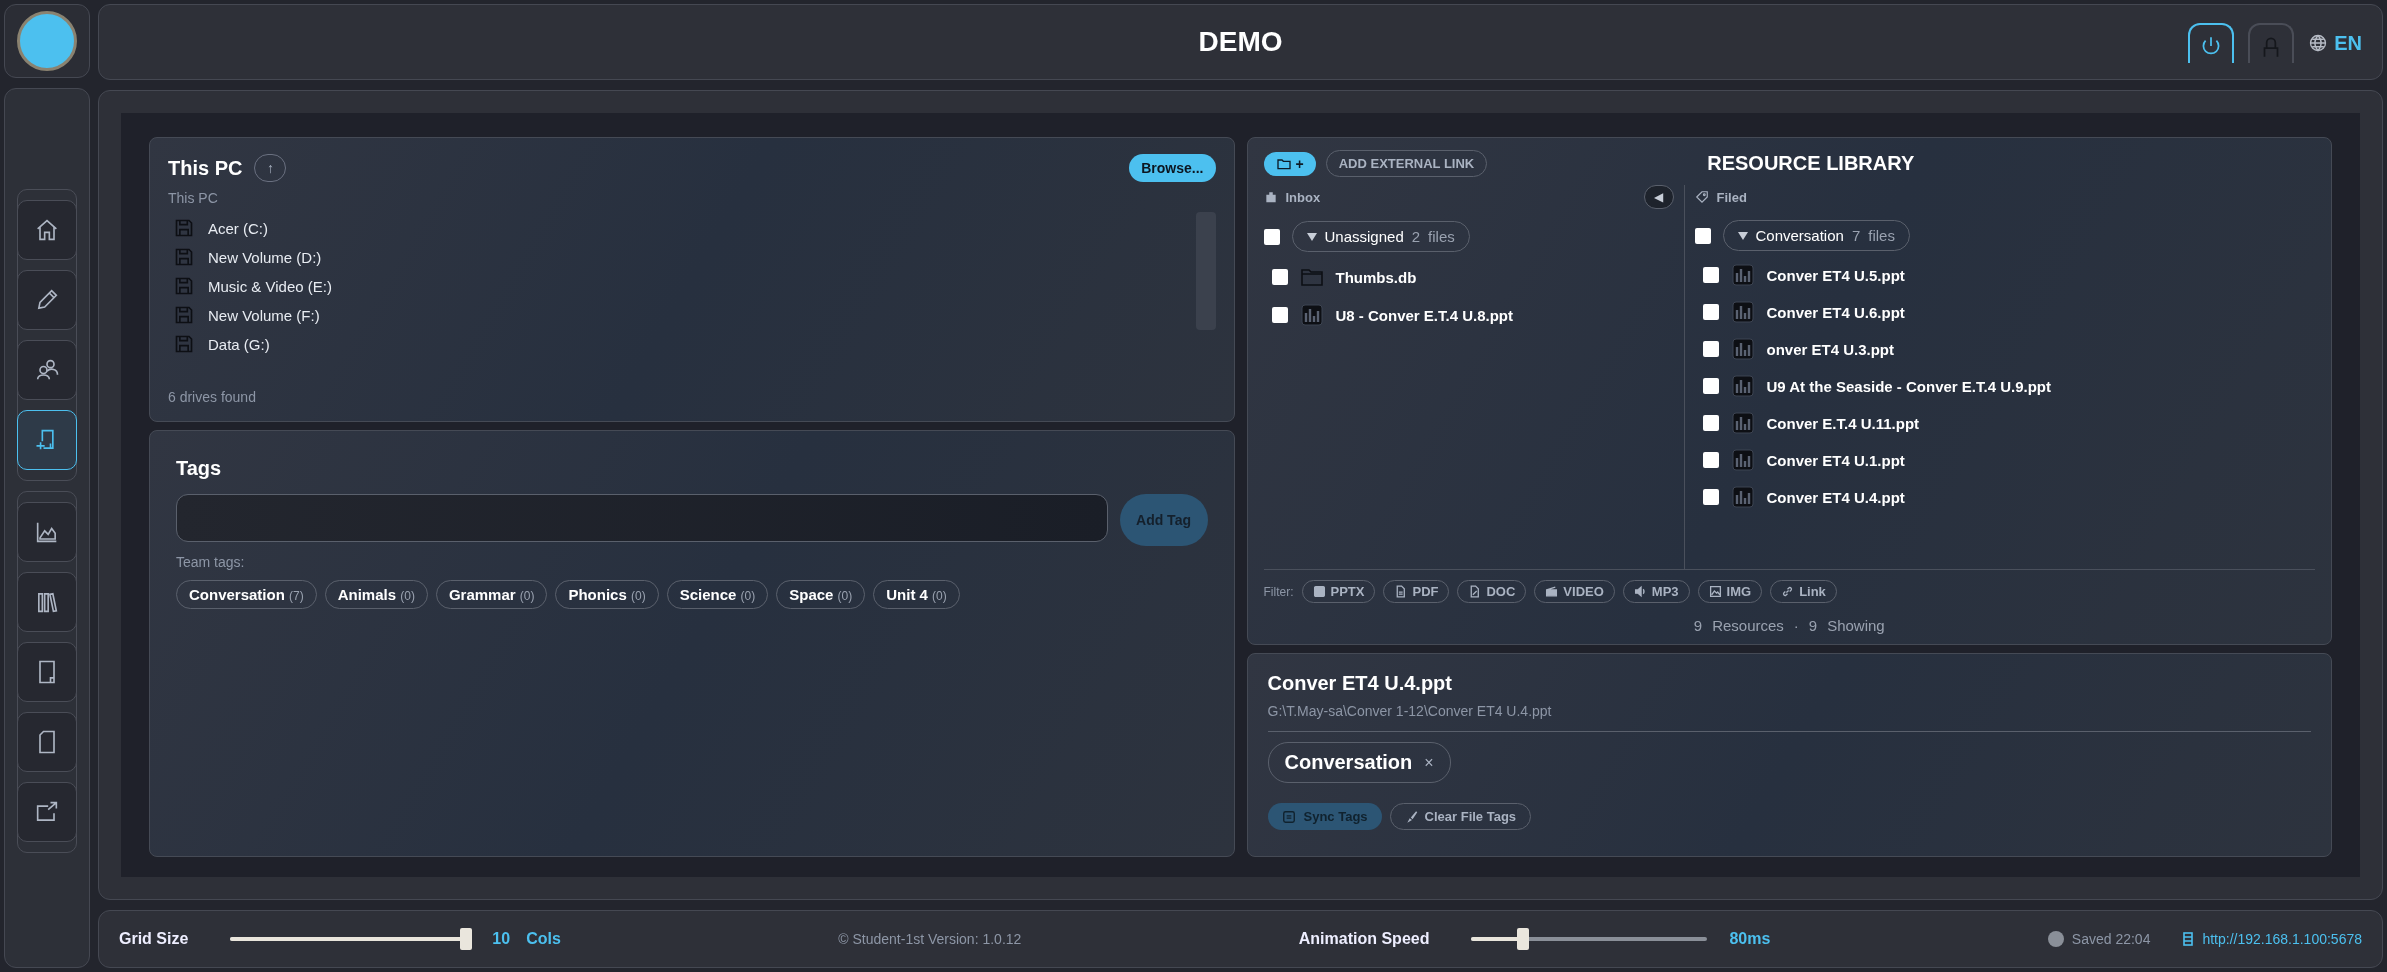 Image resolution: width=2387 pixels, height=972 pixels. Describe the element at coordinates (212, 397) in the screenshot. I see `drive-count: 6 drives found` at that location.